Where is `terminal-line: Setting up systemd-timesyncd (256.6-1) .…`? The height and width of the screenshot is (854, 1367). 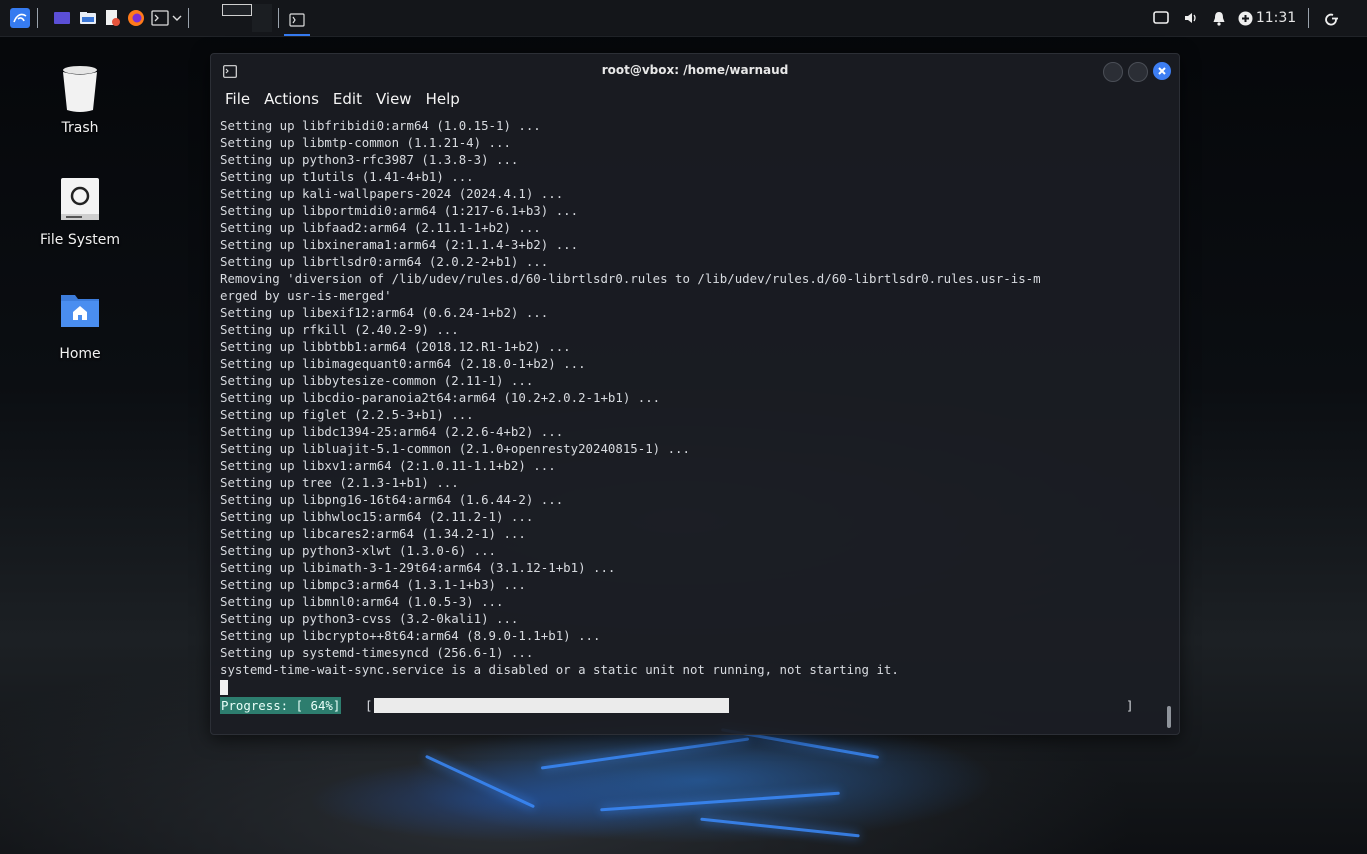 terminal-line: Setting up systemd-timesyncd (256.6-1) .… is located at coordinates (377, 652).